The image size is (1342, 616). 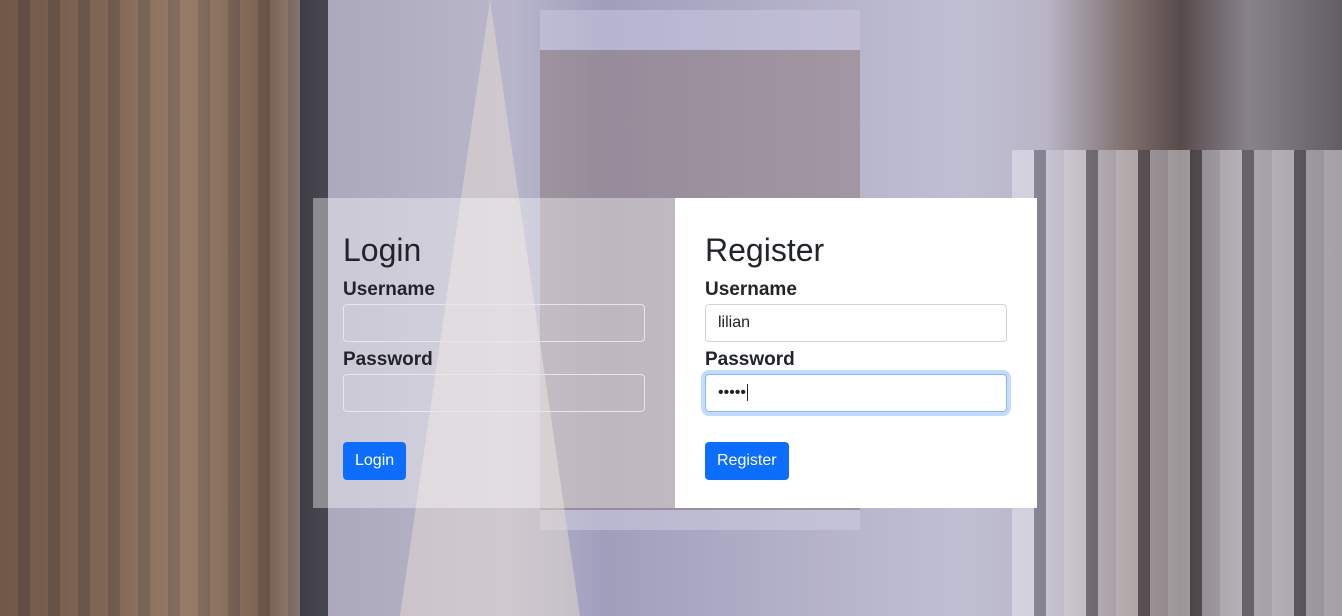 What do you see at coordinates (375, 461) in the screenshot?
I see `login-button: Login` at bounding box center [375, 461].